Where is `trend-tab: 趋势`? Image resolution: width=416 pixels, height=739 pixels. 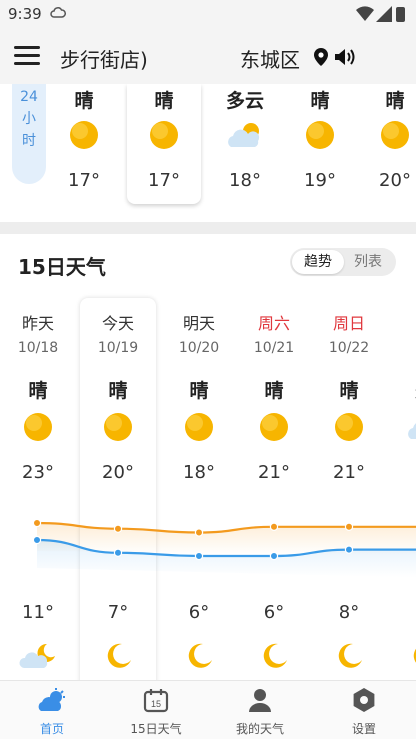
trend-tab: 趋势 is located at coordinates (318, 262).